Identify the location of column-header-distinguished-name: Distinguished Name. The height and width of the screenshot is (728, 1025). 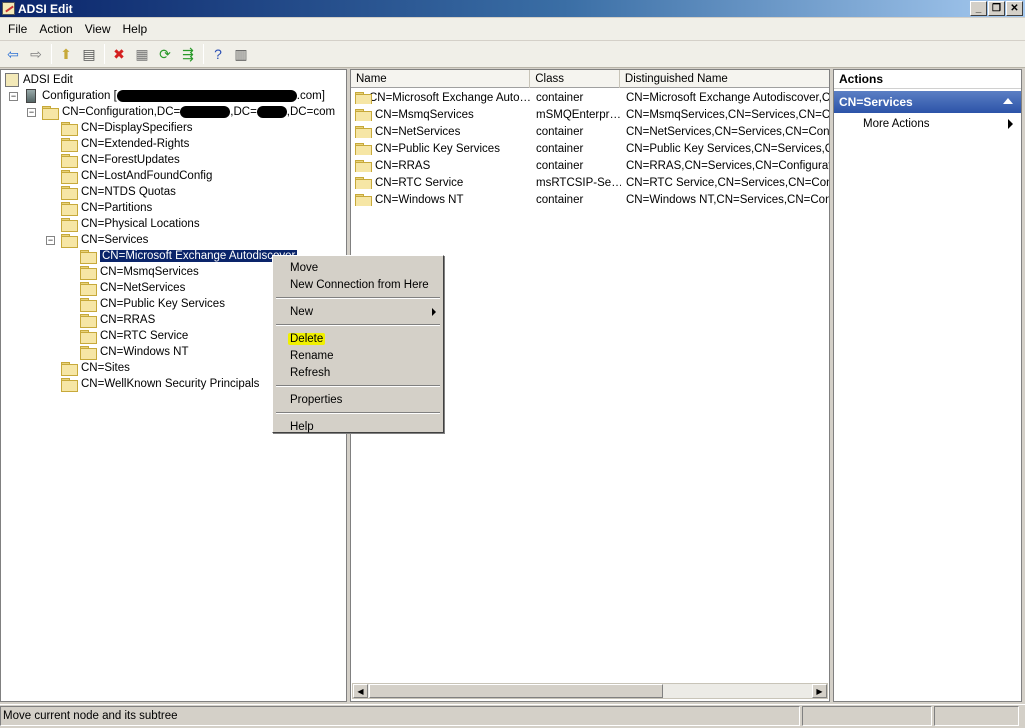
(724, 79).